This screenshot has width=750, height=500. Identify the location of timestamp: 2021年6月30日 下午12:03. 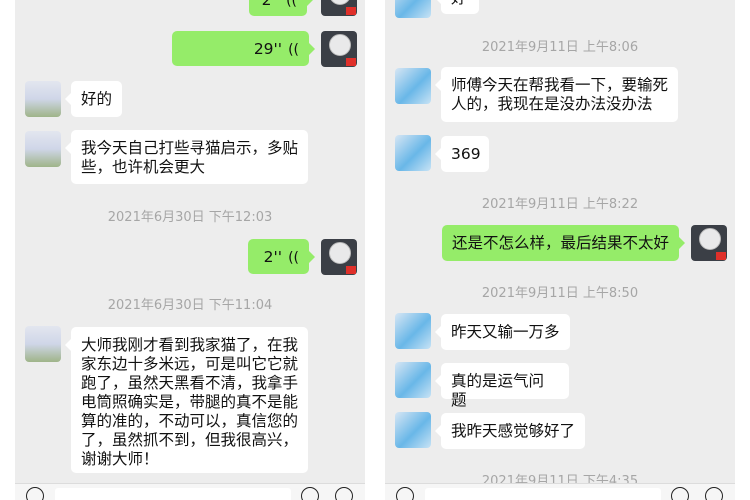
(190, 217).